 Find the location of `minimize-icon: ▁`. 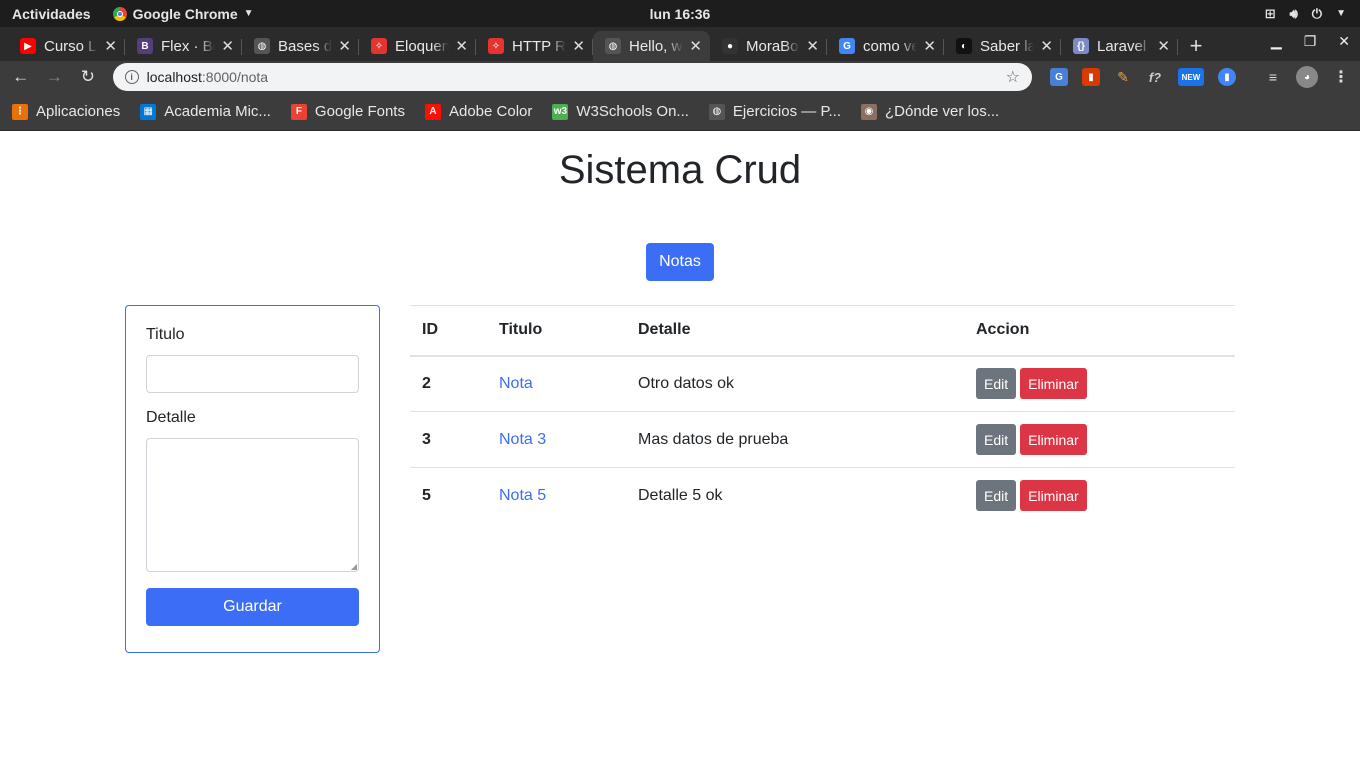

minimize-icon: ▁ is located at coordinates (1276, 41).